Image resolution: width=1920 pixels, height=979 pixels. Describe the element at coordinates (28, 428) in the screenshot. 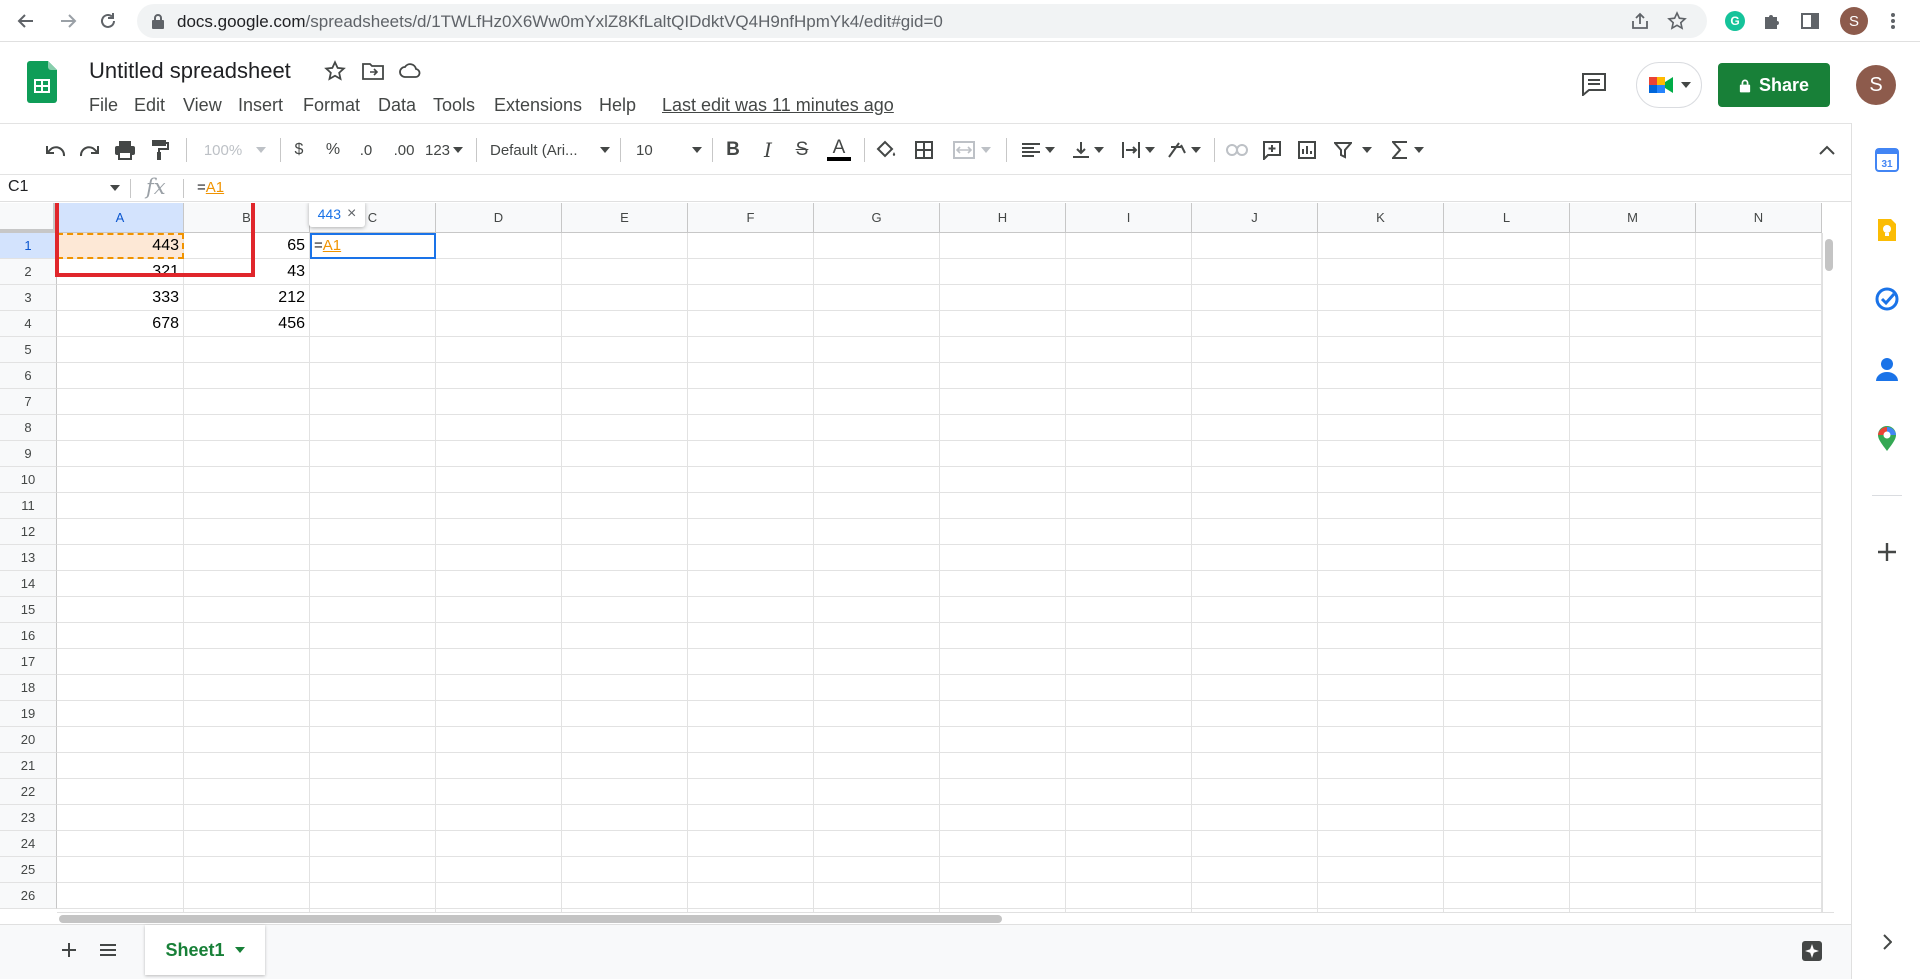

I see `row-header-8: 8` at that location.